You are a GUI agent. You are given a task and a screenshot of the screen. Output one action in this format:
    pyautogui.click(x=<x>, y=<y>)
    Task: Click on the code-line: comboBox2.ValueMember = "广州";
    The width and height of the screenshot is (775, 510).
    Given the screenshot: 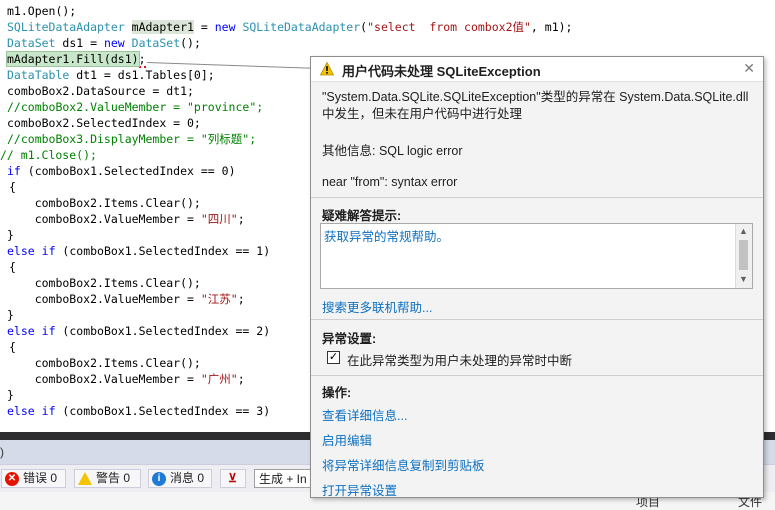 What is the action you would take?
    pyautogui.click(x=126, y=379)
    